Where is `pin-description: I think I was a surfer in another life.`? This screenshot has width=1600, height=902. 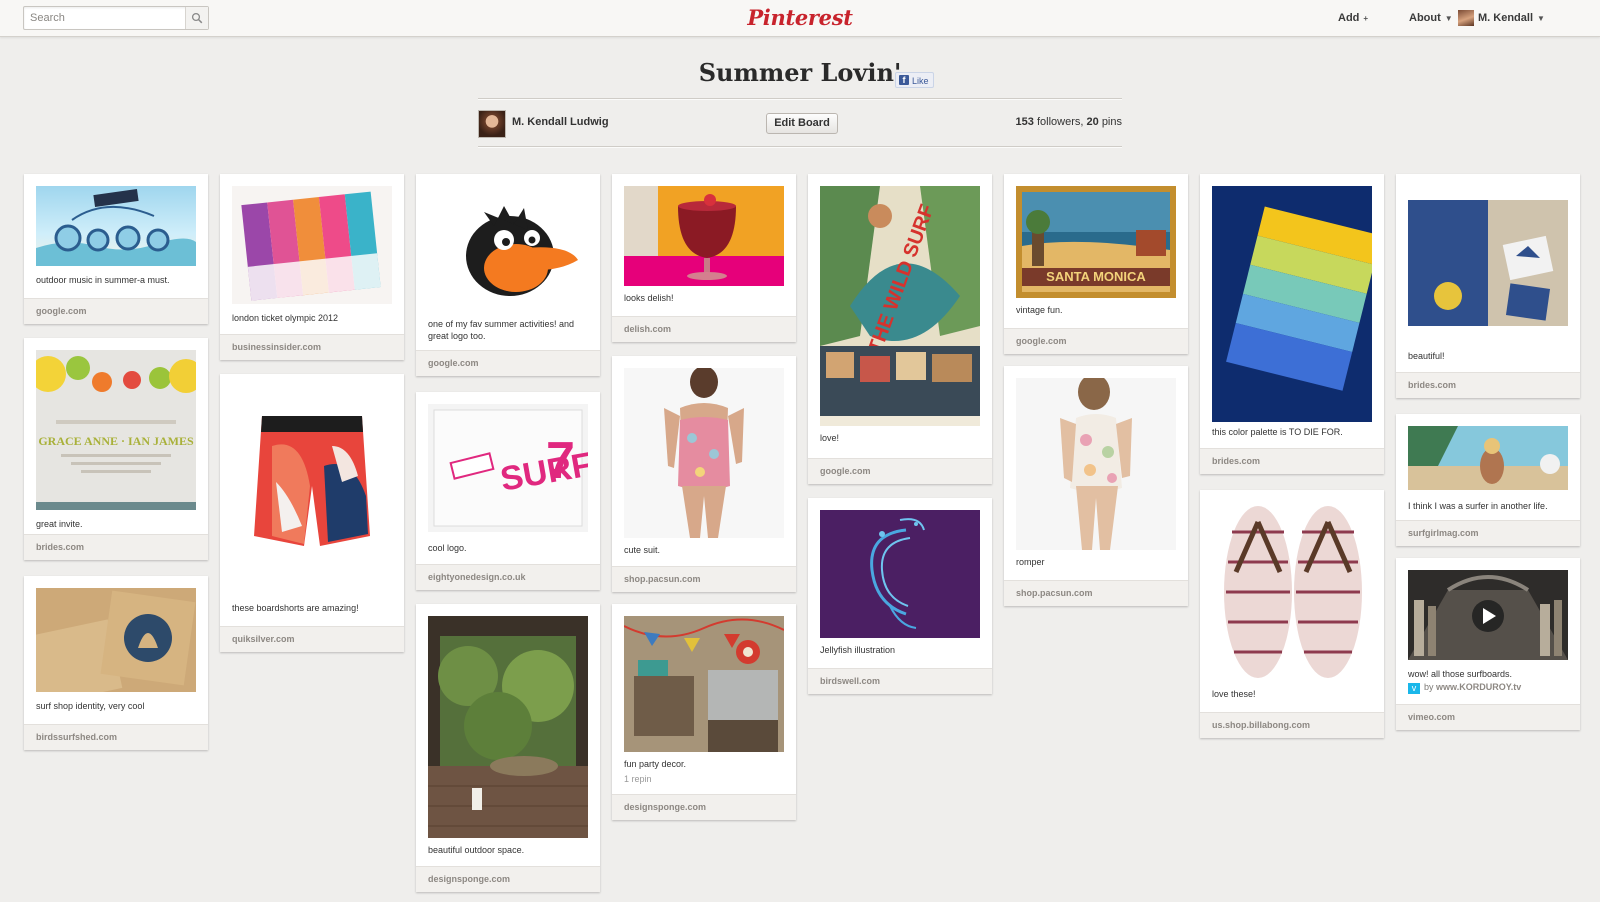
pin-description: I think I was a surfer in another life. is located at coordinates (1478, 506).